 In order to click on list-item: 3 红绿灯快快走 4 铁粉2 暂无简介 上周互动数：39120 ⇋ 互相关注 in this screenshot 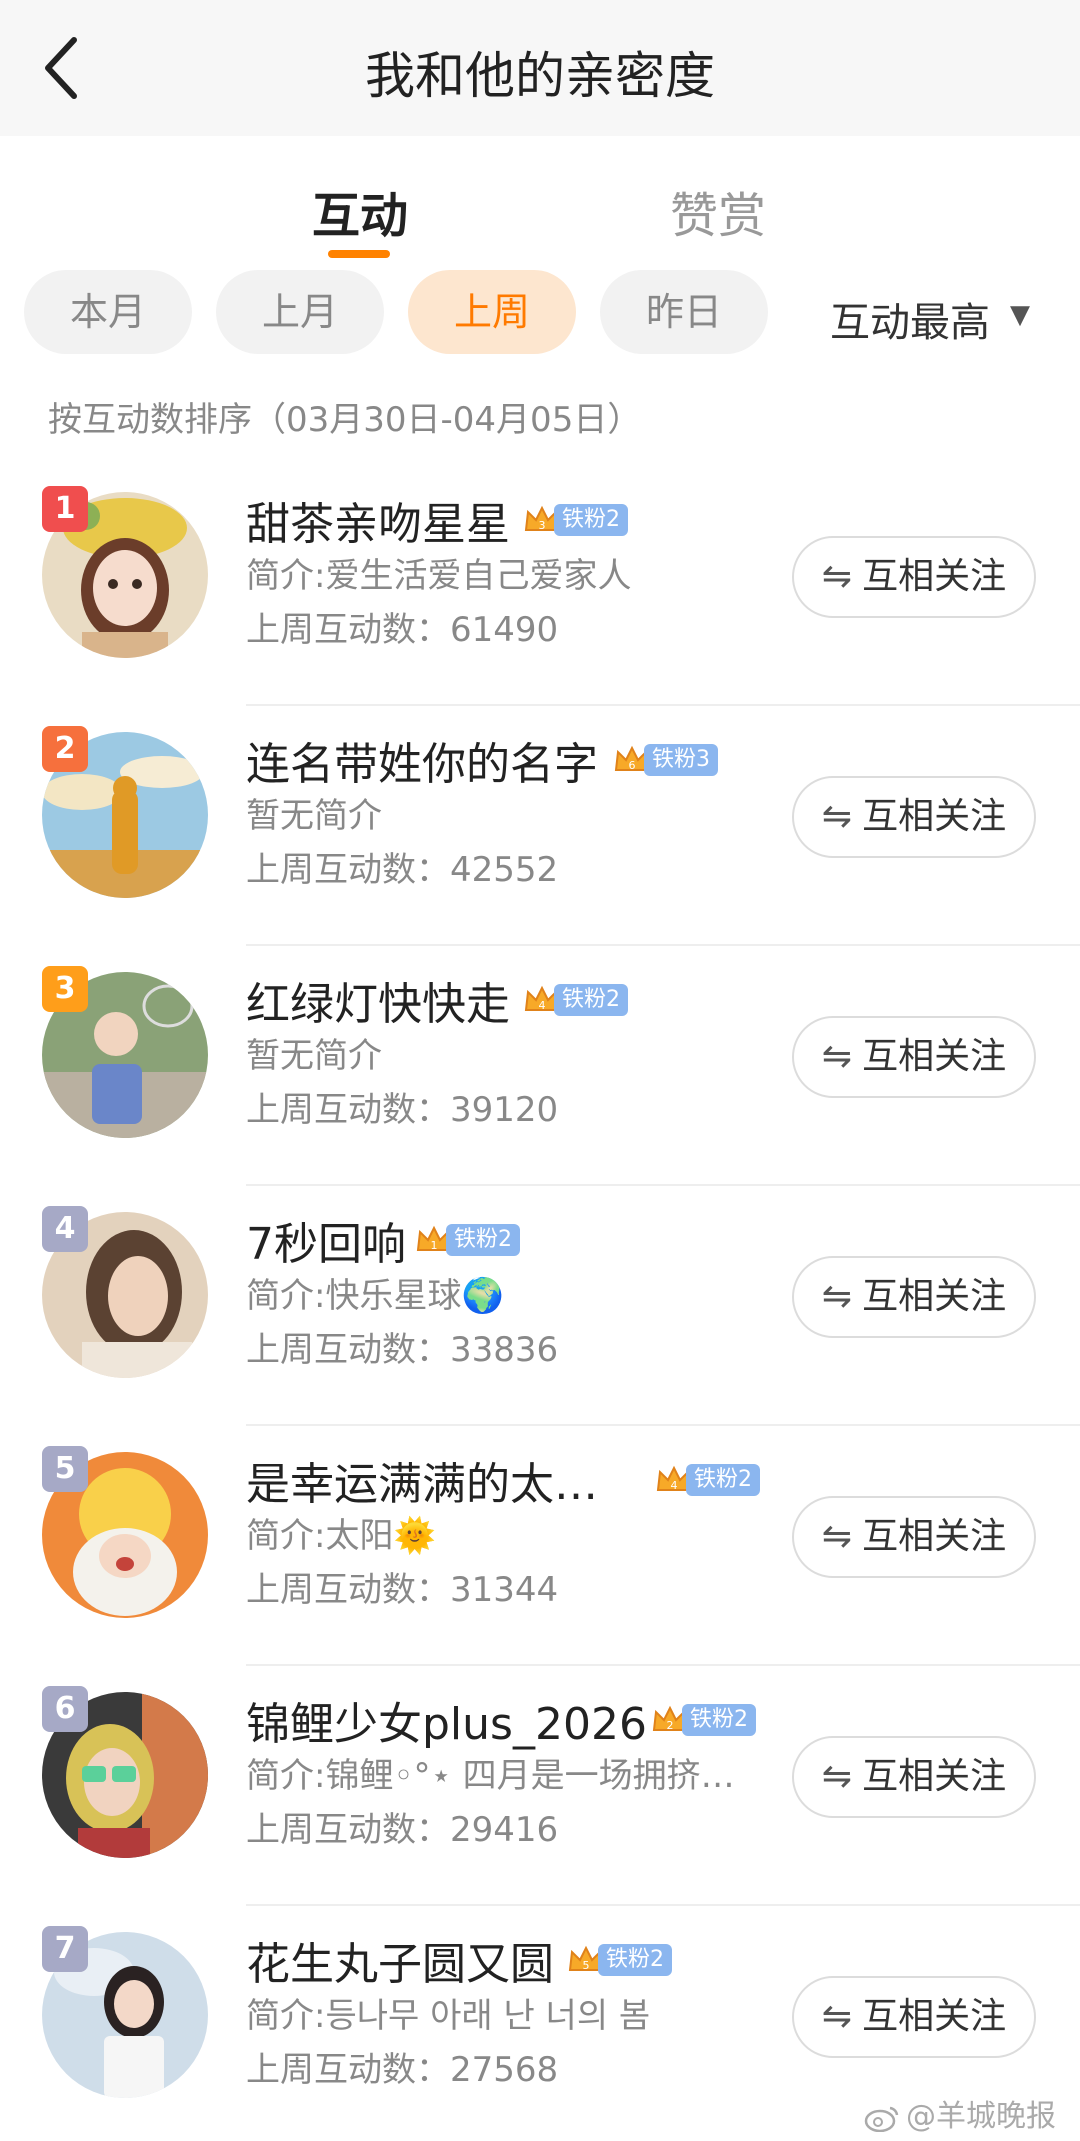, I will do `click(540, 1066)`.